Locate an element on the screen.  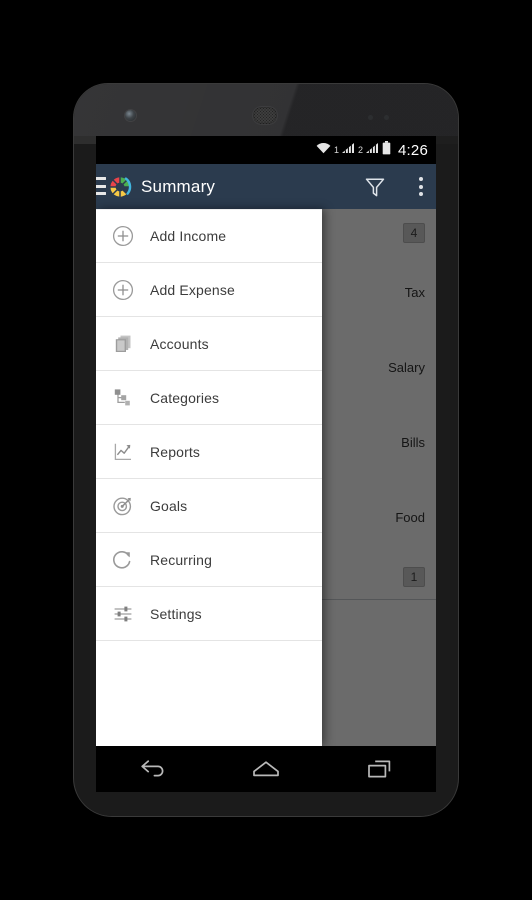
drawer-item-accounts: Accounts is located at coordinates (209, 344).